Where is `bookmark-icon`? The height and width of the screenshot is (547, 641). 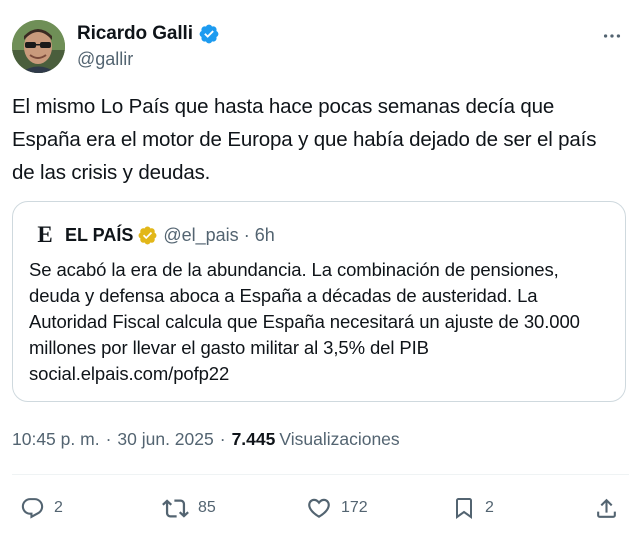
bookmark-icon is located at coordinates (464, 508).